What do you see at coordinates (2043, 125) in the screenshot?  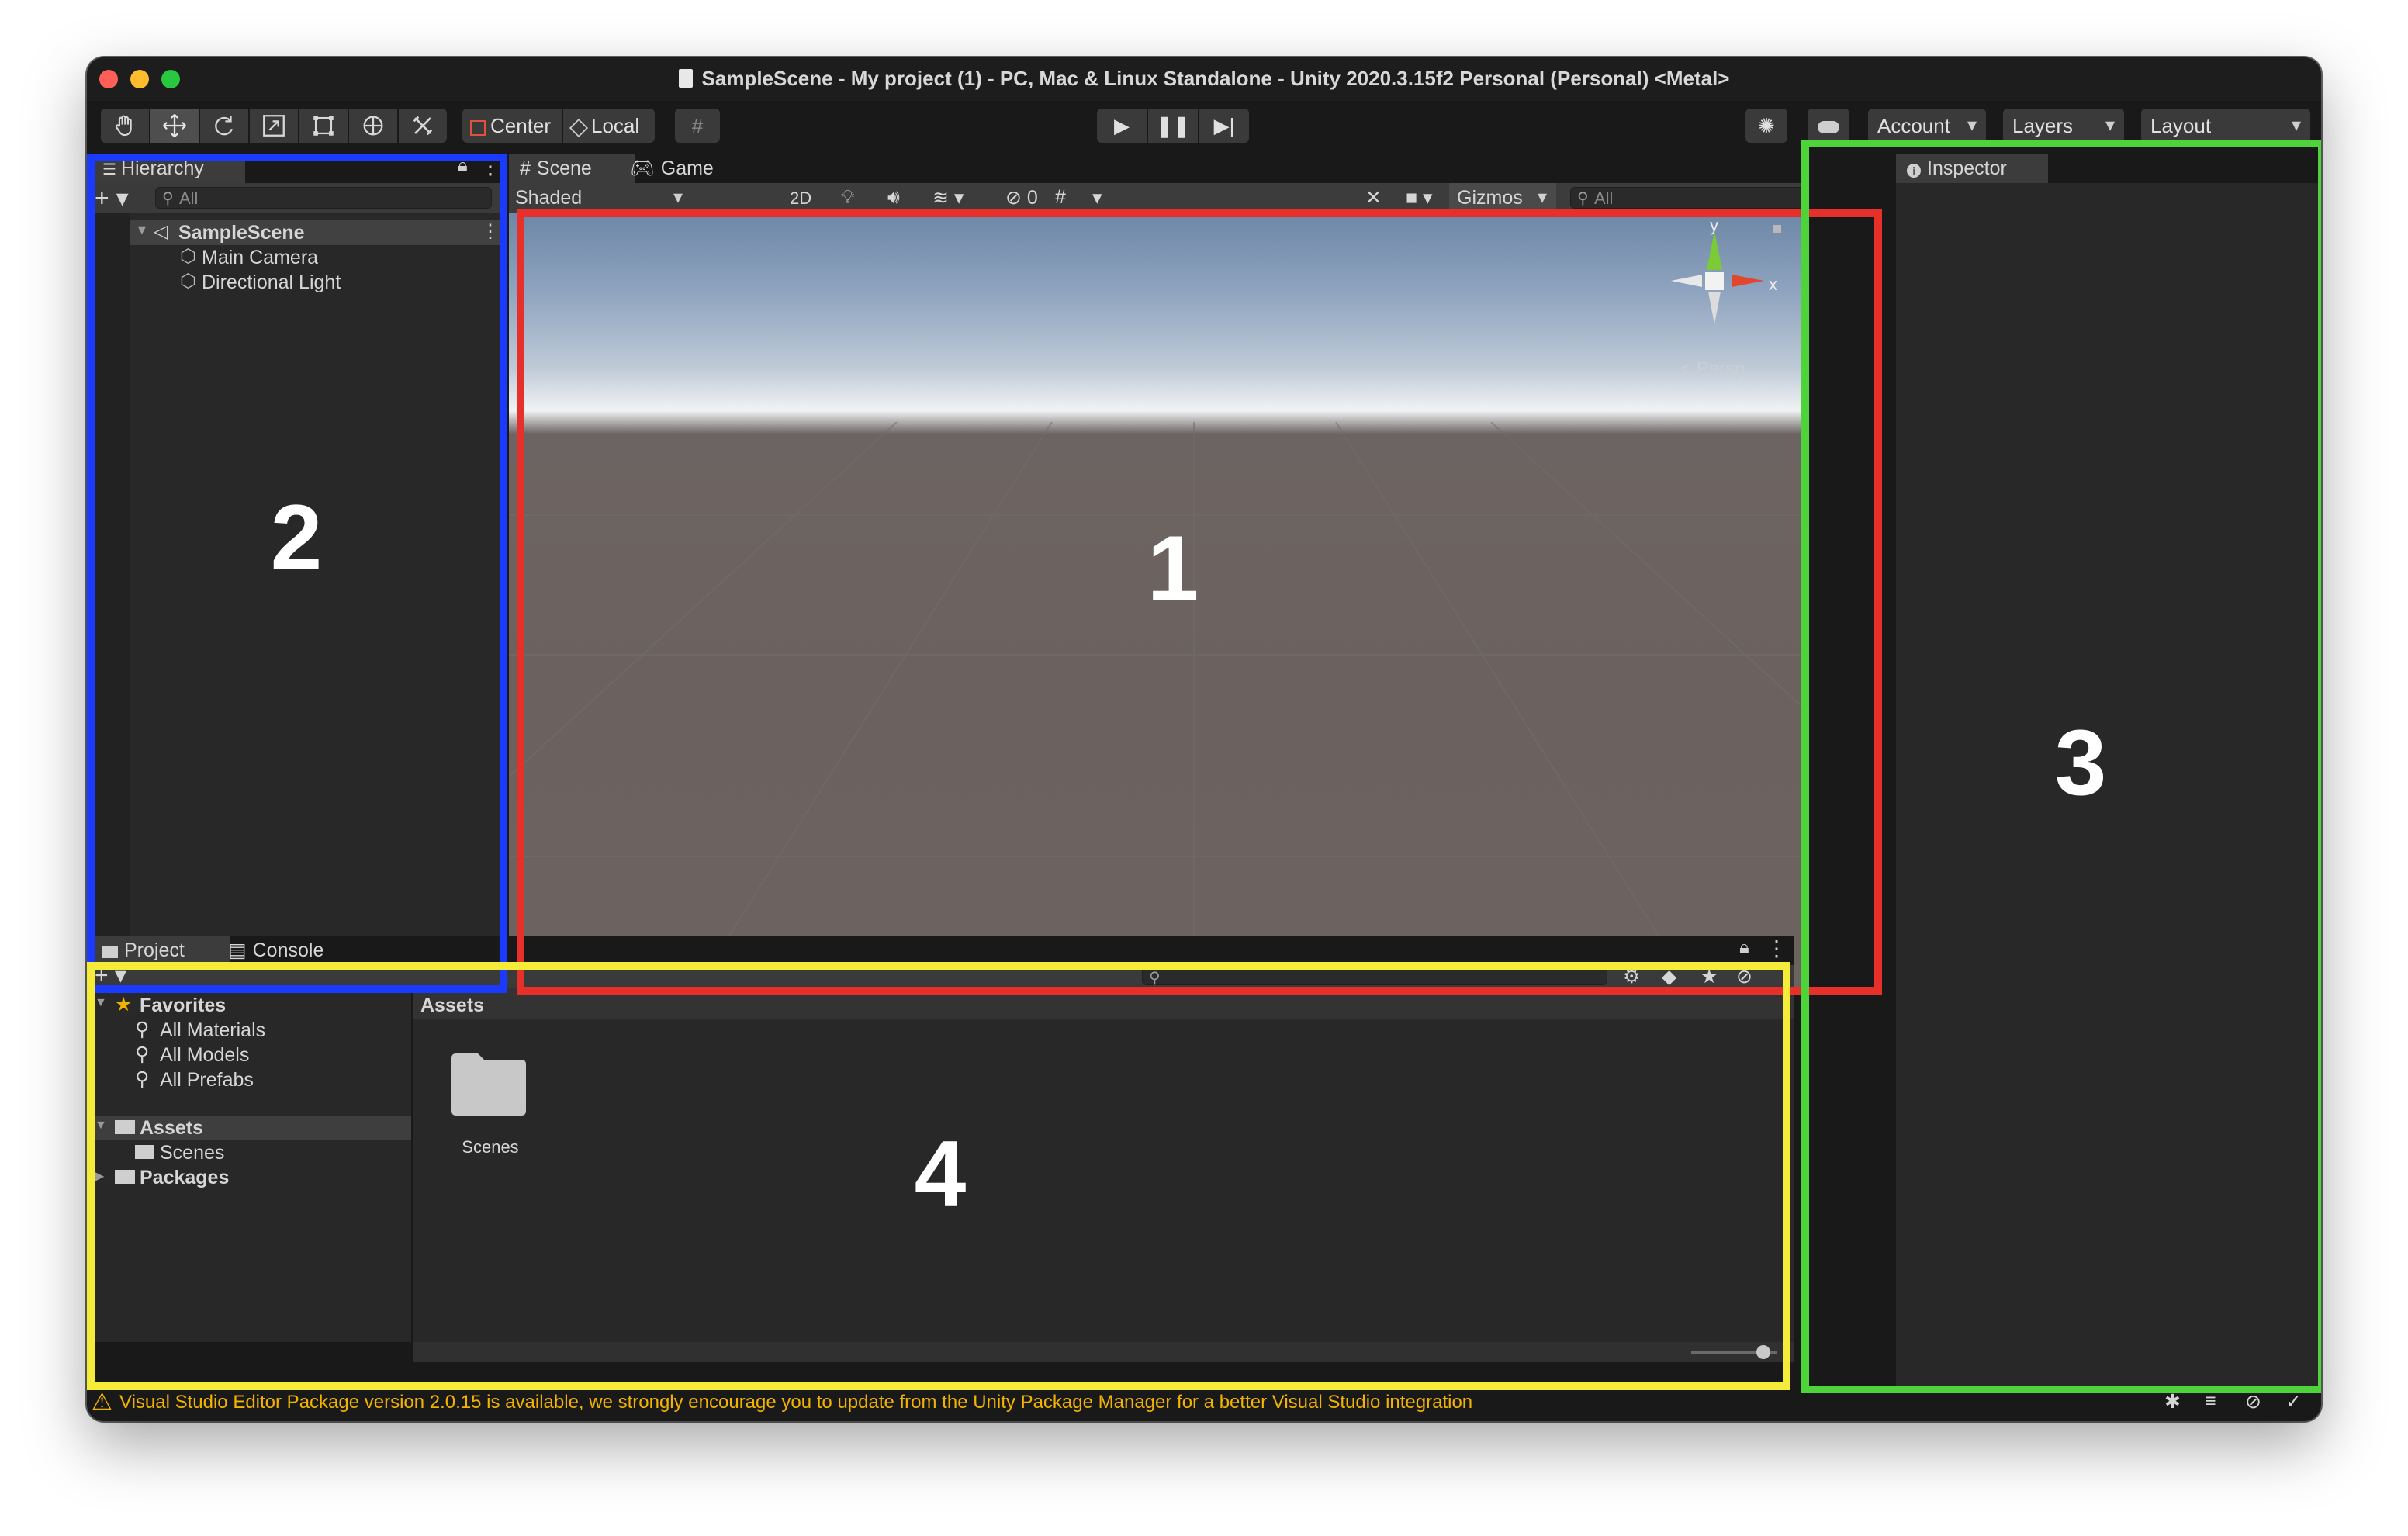 I see `layers-label: Layers` at bounding box center [2043, 125].